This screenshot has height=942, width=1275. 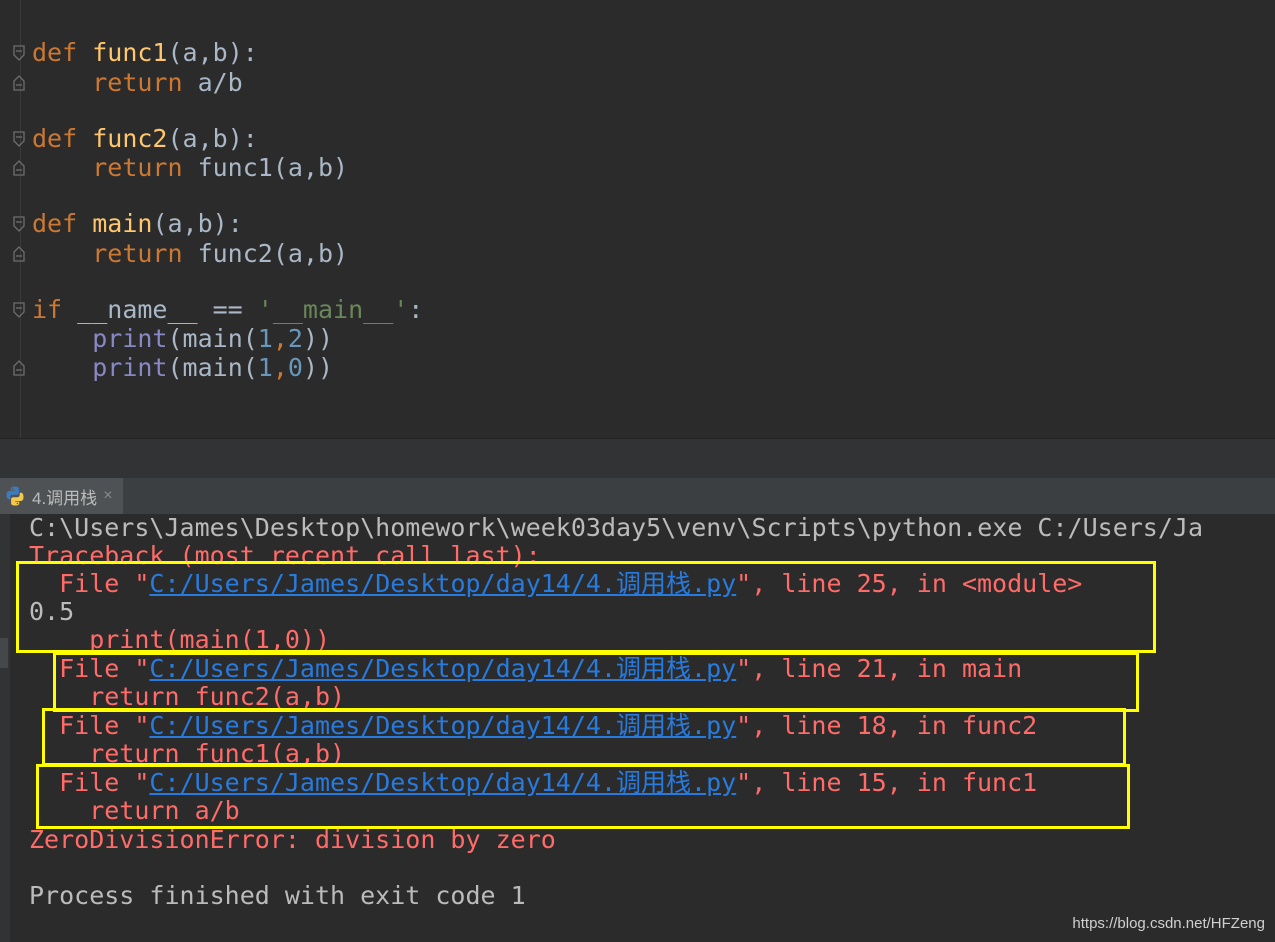 I want to click on code-line-print-1-2: print(main(1,2)), so click(x=182, y=339).